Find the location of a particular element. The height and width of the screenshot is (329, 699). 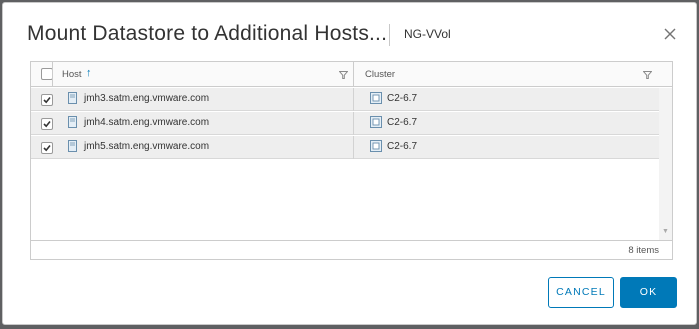

datastore-name: NG-VVol is located at coordinates (427, 34).